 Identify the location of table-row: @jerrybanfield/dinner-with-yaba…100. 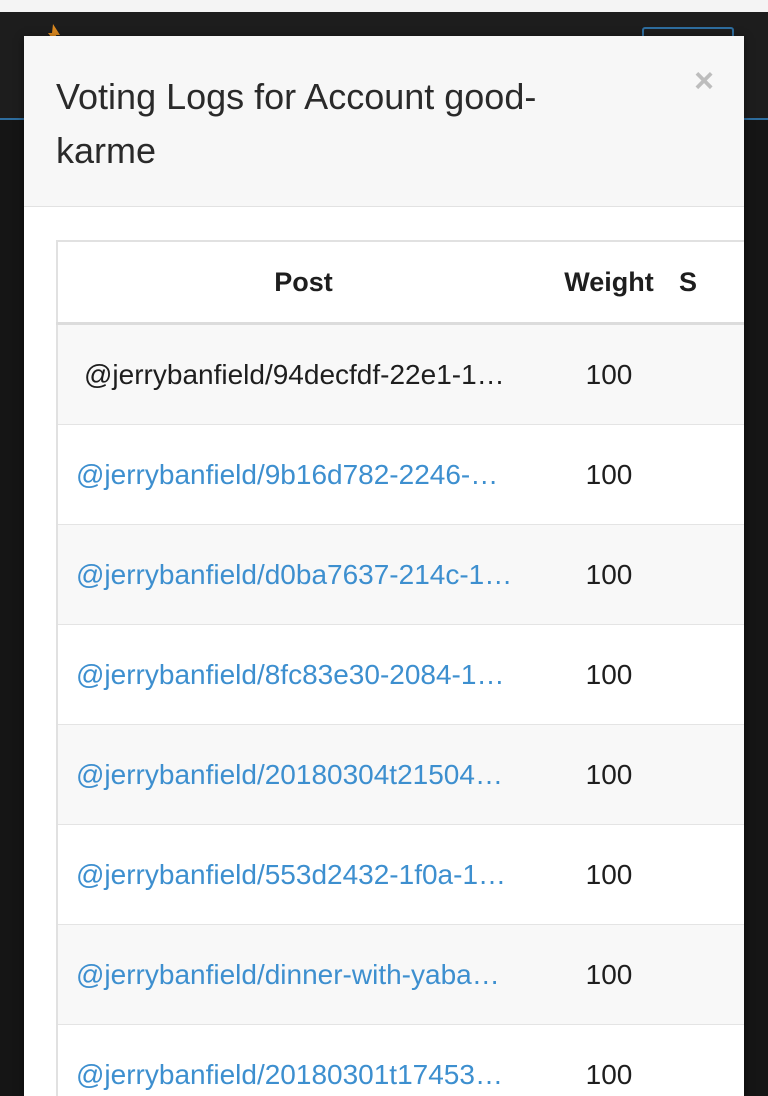
(400, 975).